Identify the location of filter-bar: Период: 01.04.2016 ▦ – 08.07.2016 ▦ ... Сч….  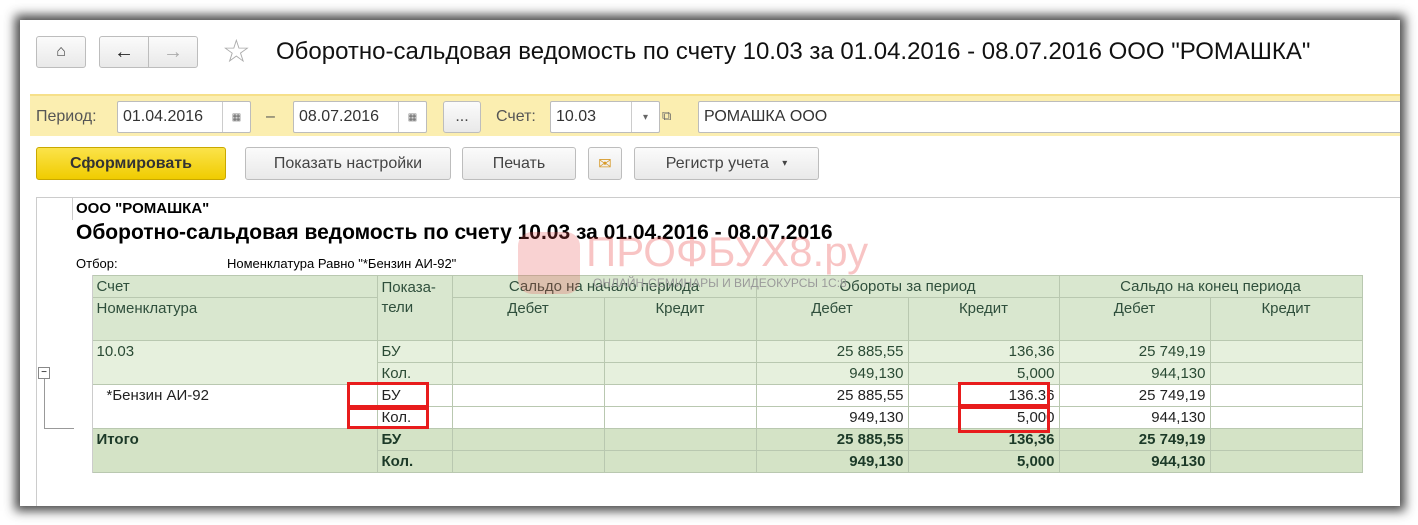
(715, 115).